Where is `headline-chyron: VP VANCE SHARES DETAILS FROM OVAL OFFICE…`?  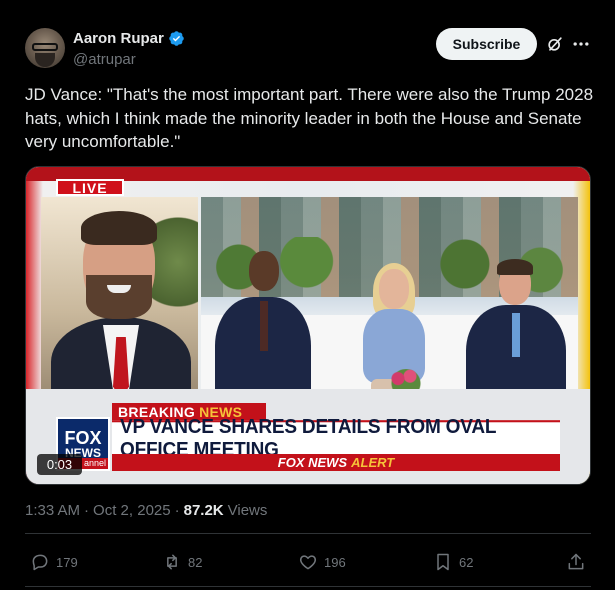 headline-chyron: VP VANCE SHARES DETAILS FROM OVAL OFFICE… is located at coordinates (336, 438).